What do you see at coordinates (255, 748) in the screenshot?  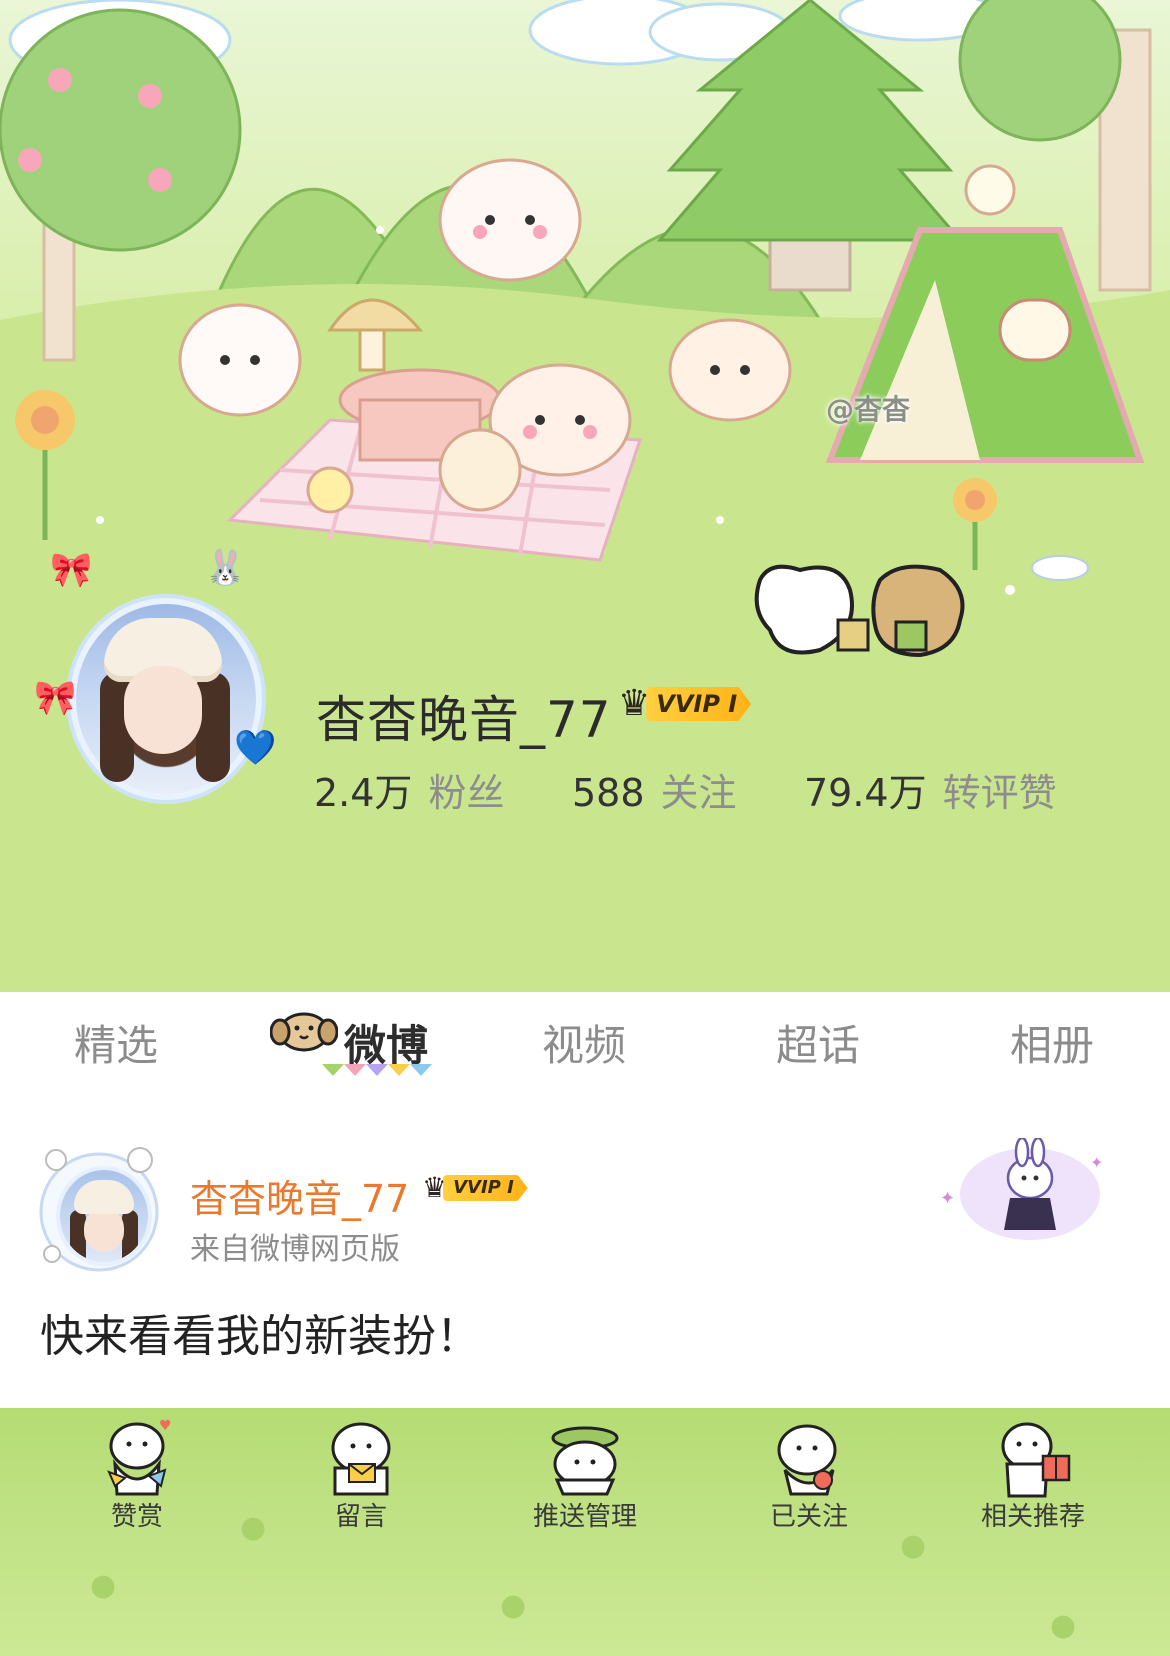 I see `heart-icon: 💙` at bounding box center [255, 748].